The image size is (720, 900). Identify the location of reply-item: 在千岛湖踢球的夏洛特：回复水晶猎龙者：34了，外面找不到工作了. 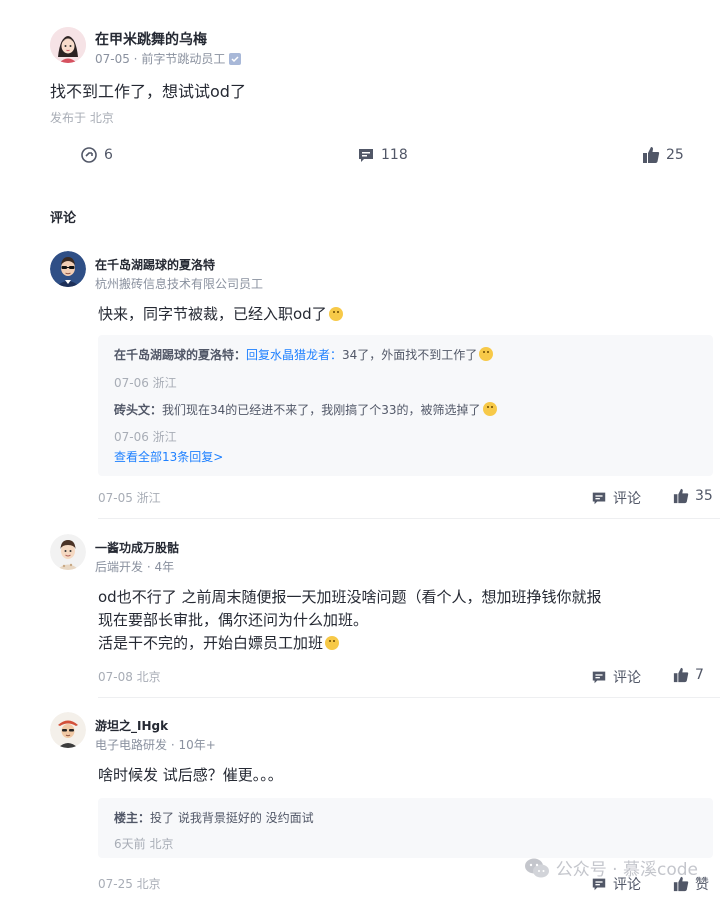
(304, 354).